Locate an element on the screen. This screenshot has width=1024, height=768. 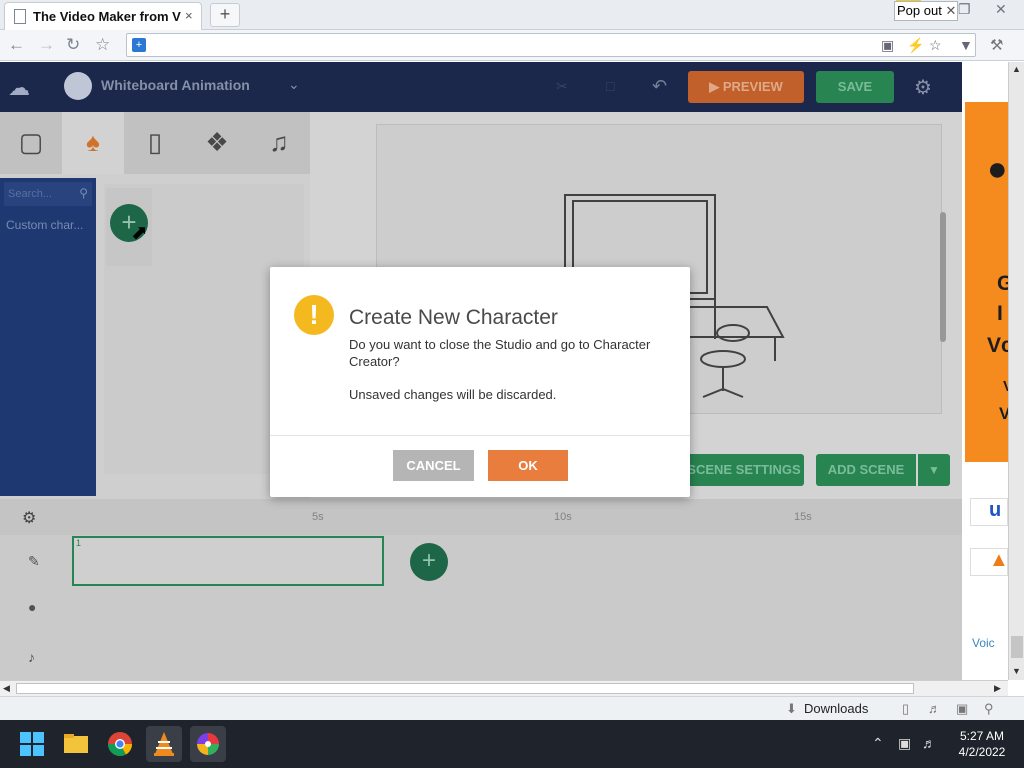
flash-icon: ⚡ is located at coordinates (915, 45).